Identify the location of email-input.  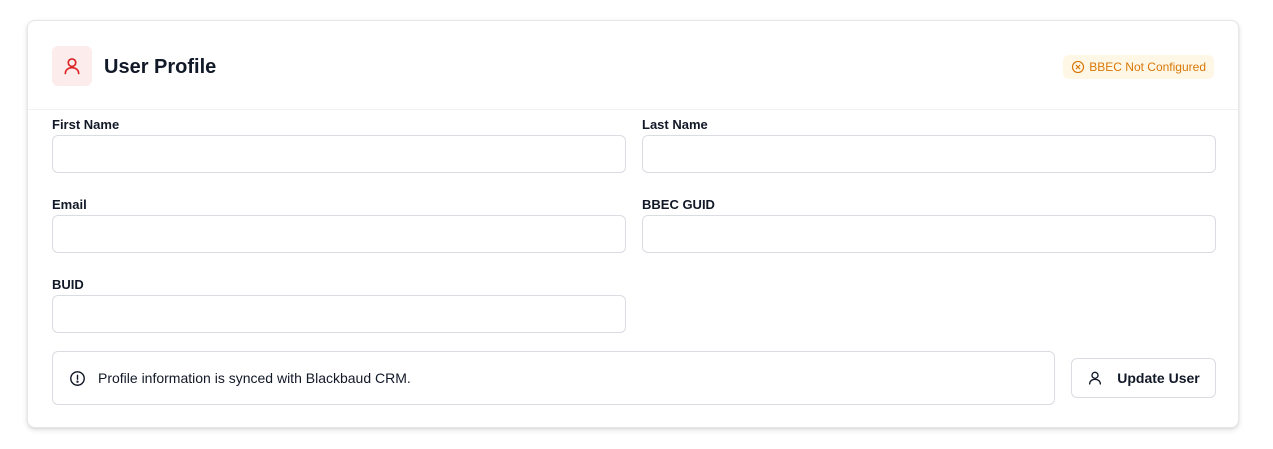
(339, 234).